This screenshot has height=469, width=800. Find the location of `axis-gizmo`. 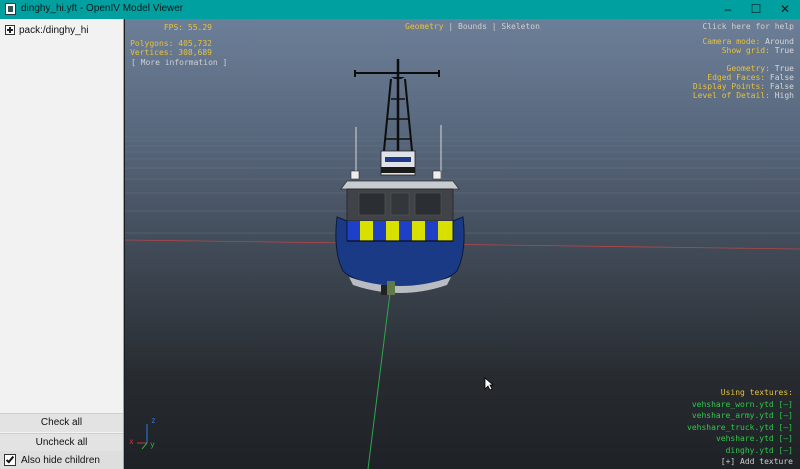

axis-gizmo is located at coordinates (142, 437).